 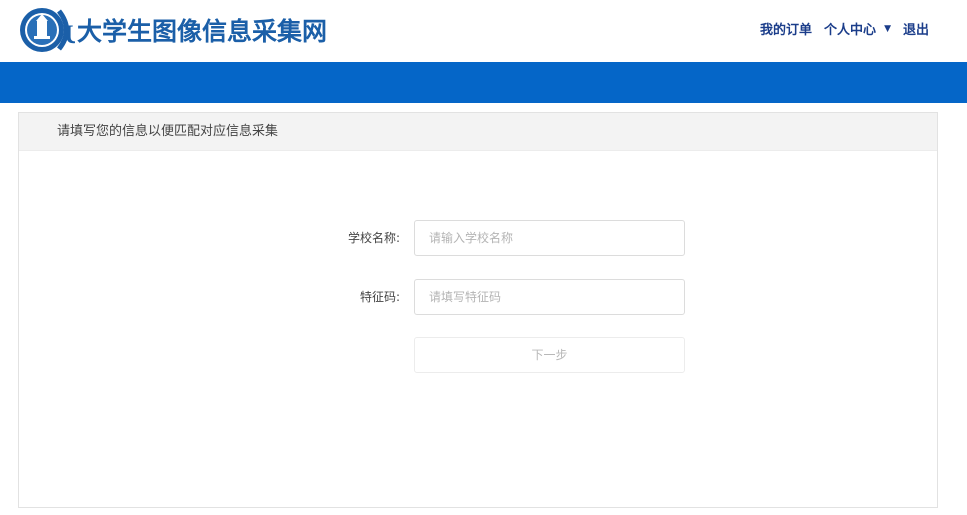 I want to click on svg-text: U, so click(x=69, y=34).